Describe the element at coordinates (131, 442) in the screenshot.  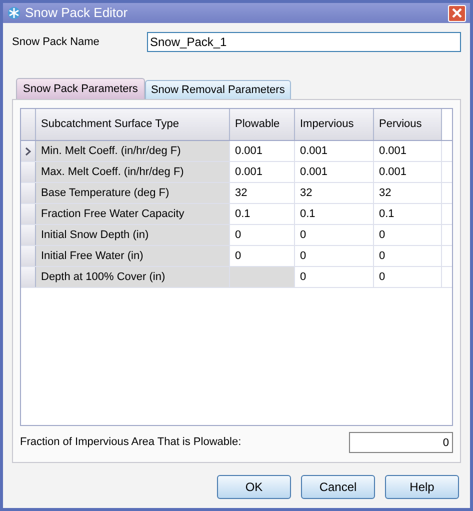
I see `field-label: Fraction of Impervious Area That is Plowable:` at that location.